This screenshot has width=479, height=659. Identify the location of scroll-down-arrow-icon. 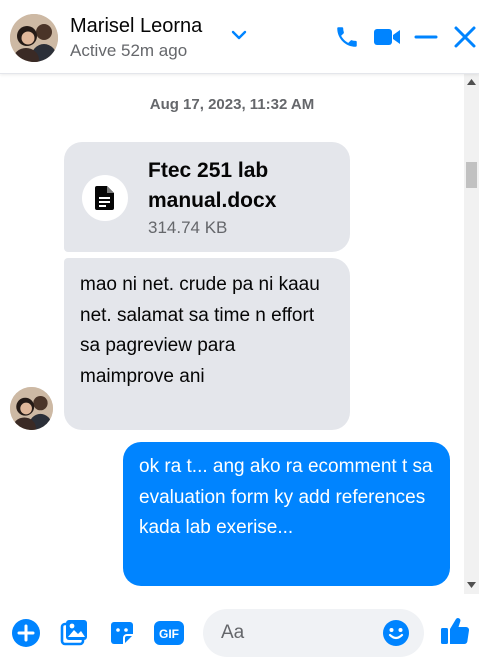
(471, 584).